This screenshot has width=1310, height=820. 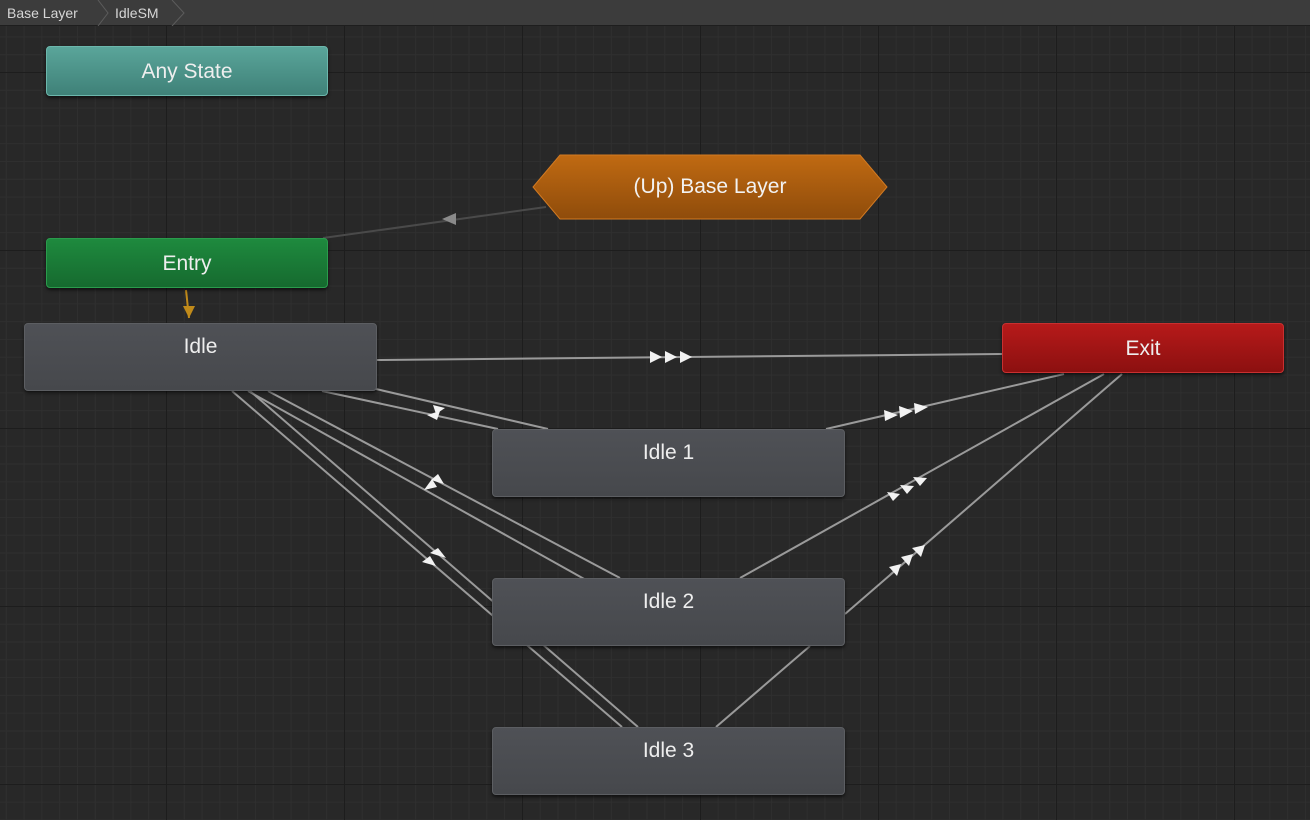 I want to click on state-node-idle: Idle, so click(x=200, y=357).